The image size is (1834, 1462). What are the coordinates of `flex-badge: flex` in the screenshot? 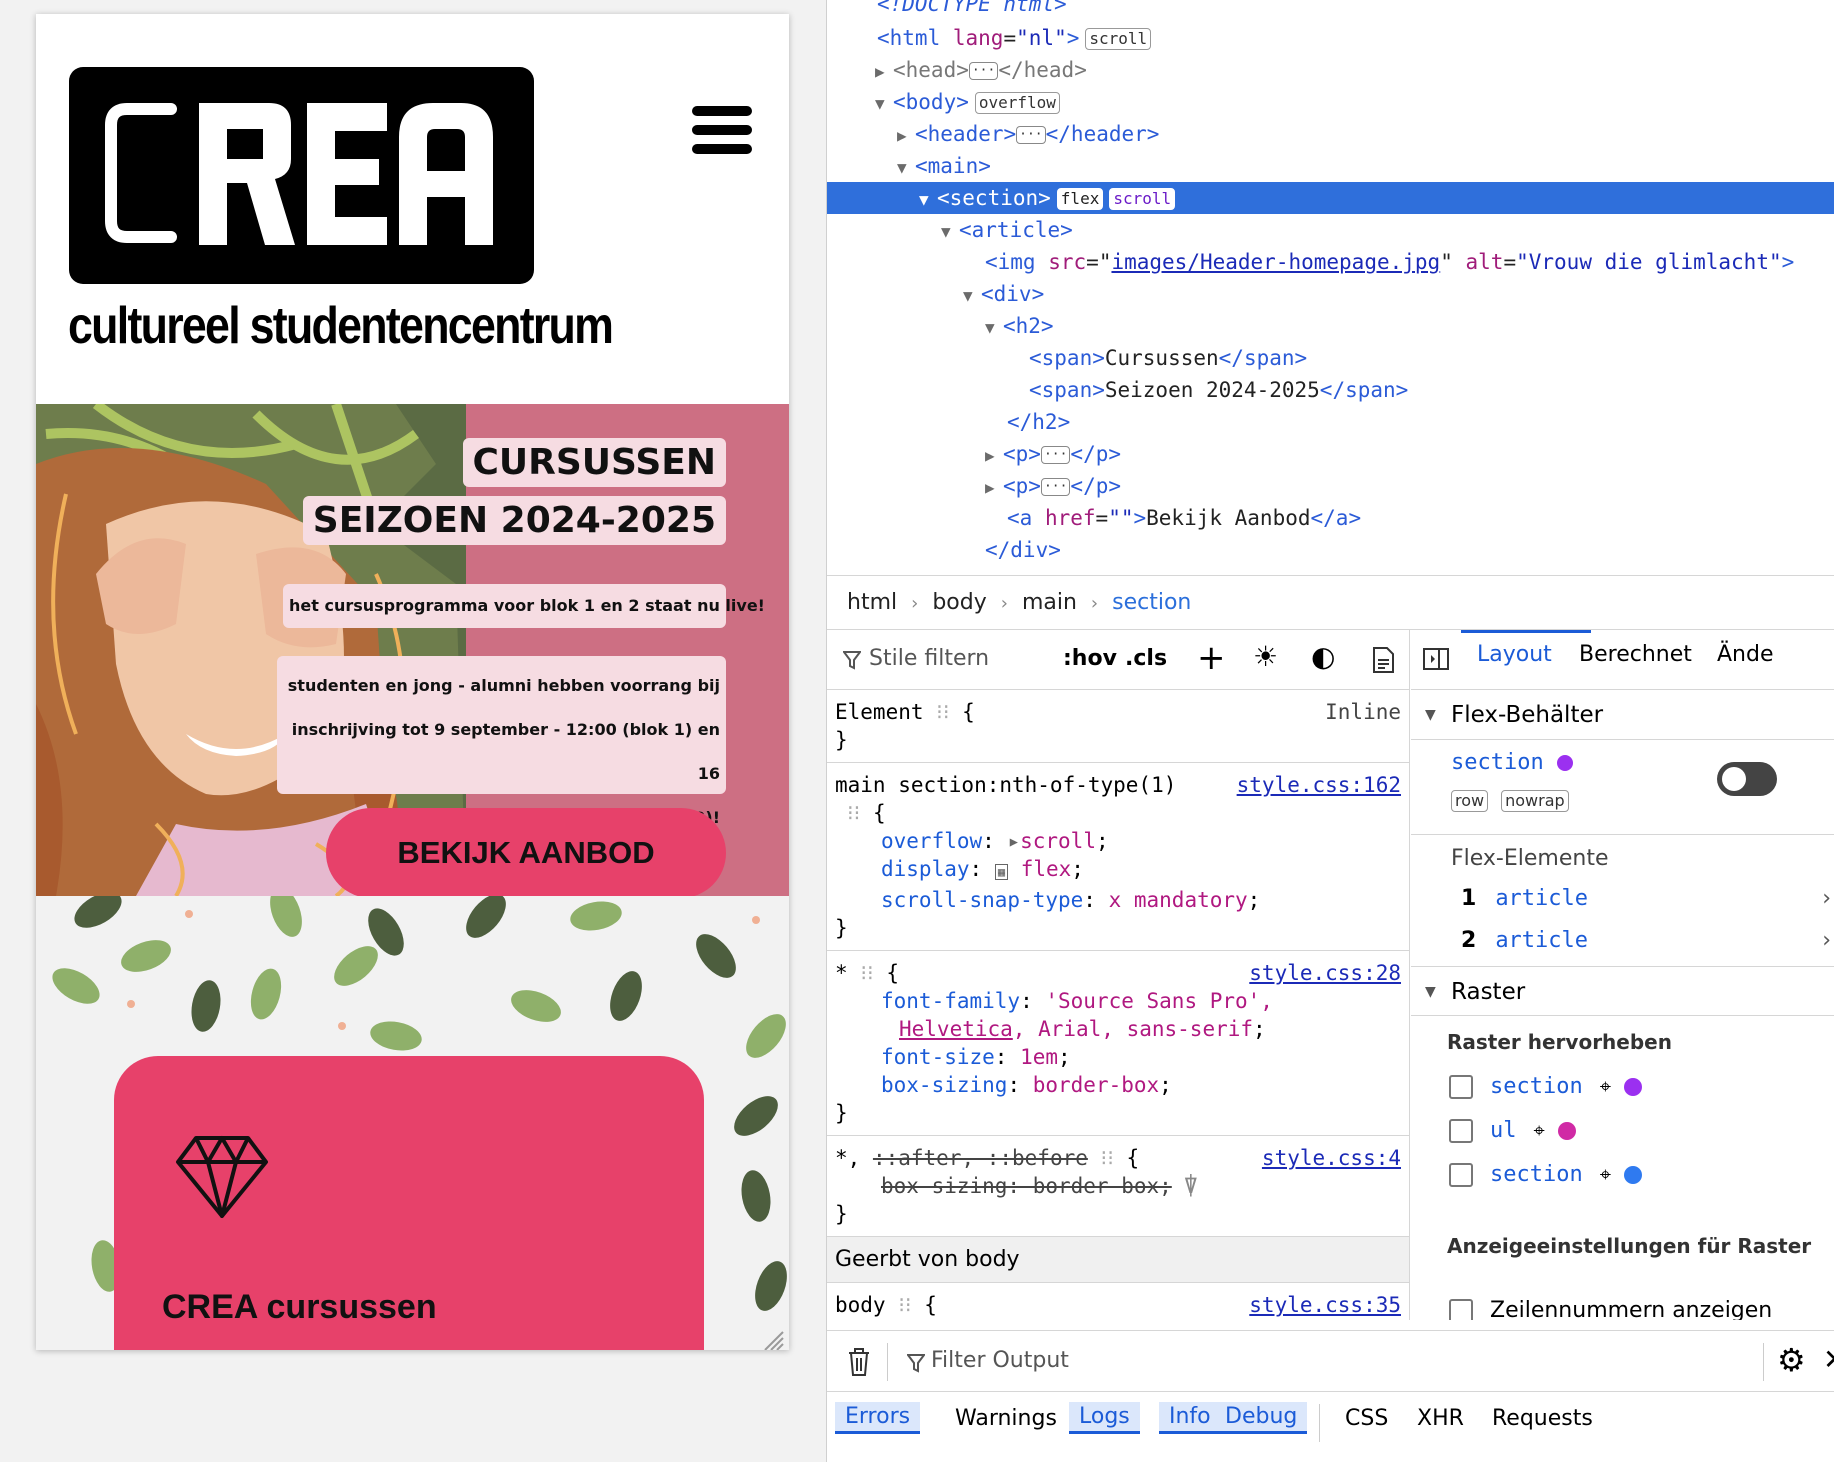 It's located at (1080, 199).